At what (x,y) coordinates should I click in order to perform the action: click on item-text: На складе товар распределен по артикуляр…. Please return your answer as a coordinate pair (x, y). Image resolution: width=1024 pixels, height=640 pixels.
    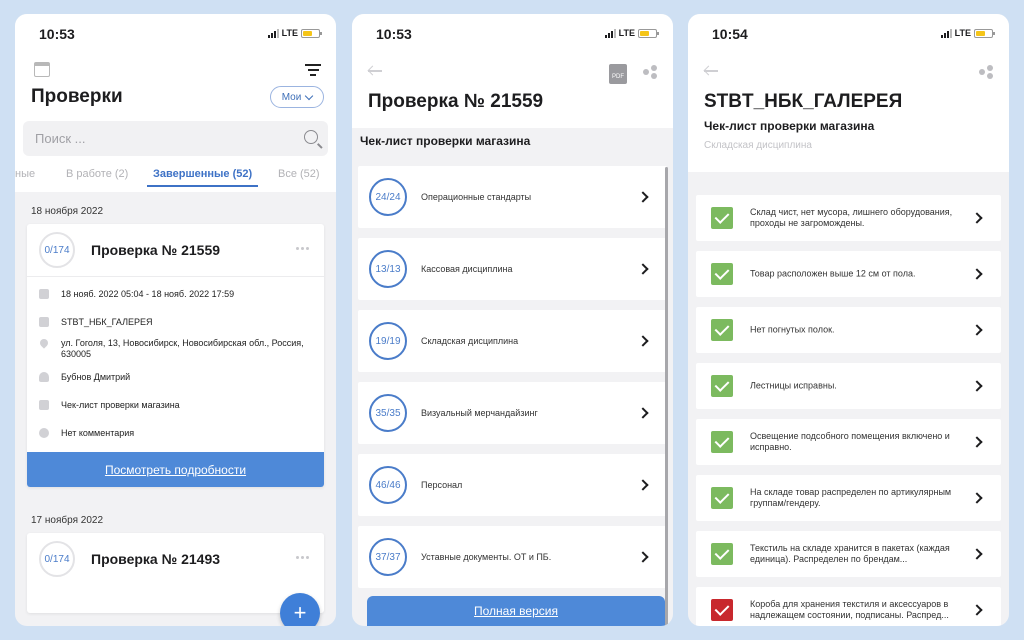
    Looking at the image, I should click on (851, 497).